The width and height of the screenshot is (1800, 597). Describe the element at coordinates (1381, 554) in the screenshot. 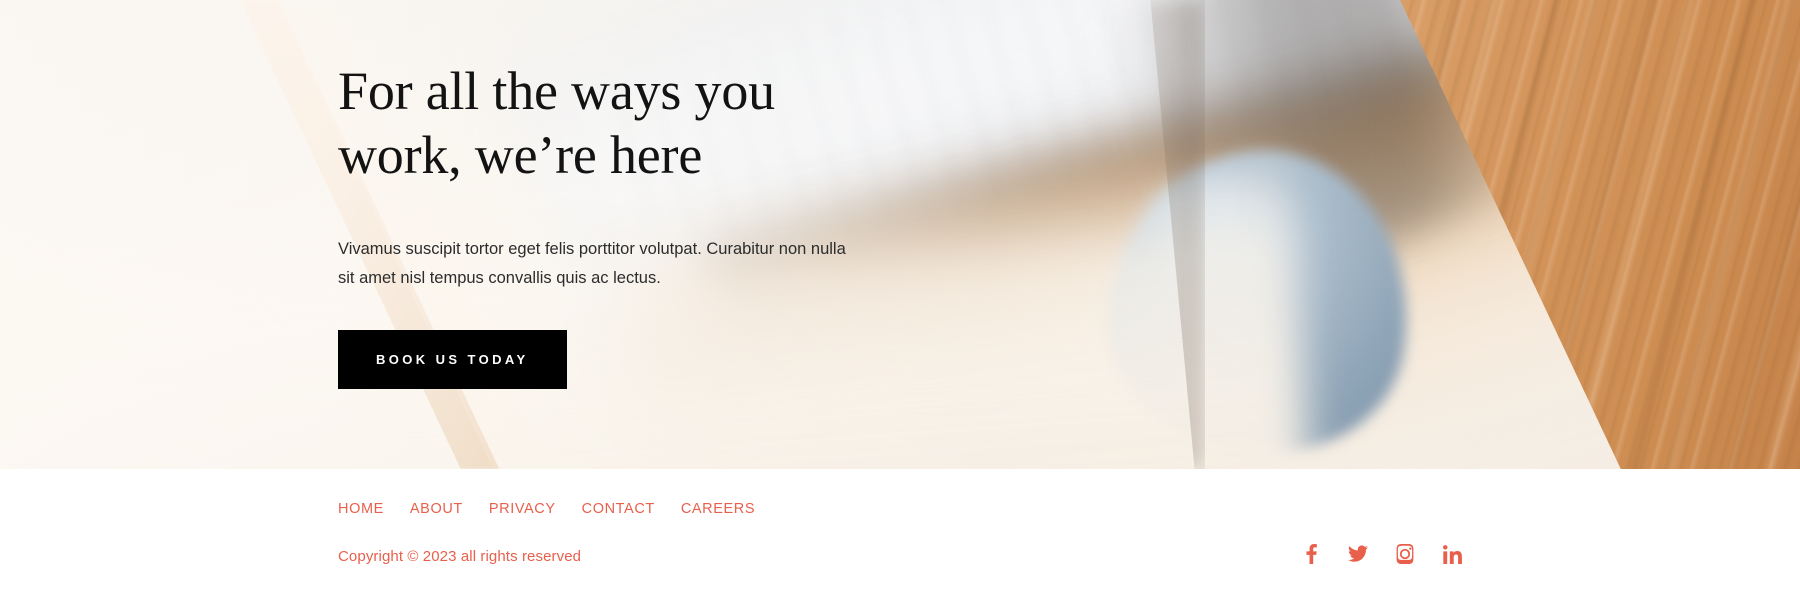

I see `social-links` at that location.